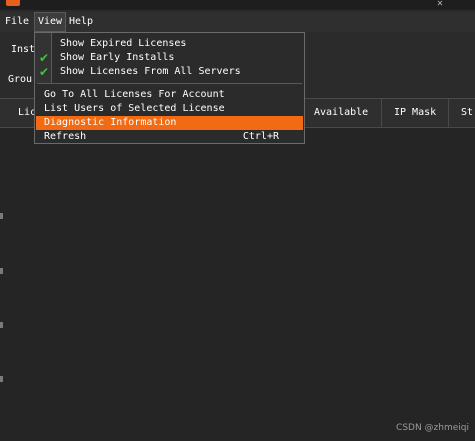 The height and width of the screenshot is (441, 475). Describe the element at coordinates (23, 49) in the screenshot. I see `install-label: Inst` at that location.